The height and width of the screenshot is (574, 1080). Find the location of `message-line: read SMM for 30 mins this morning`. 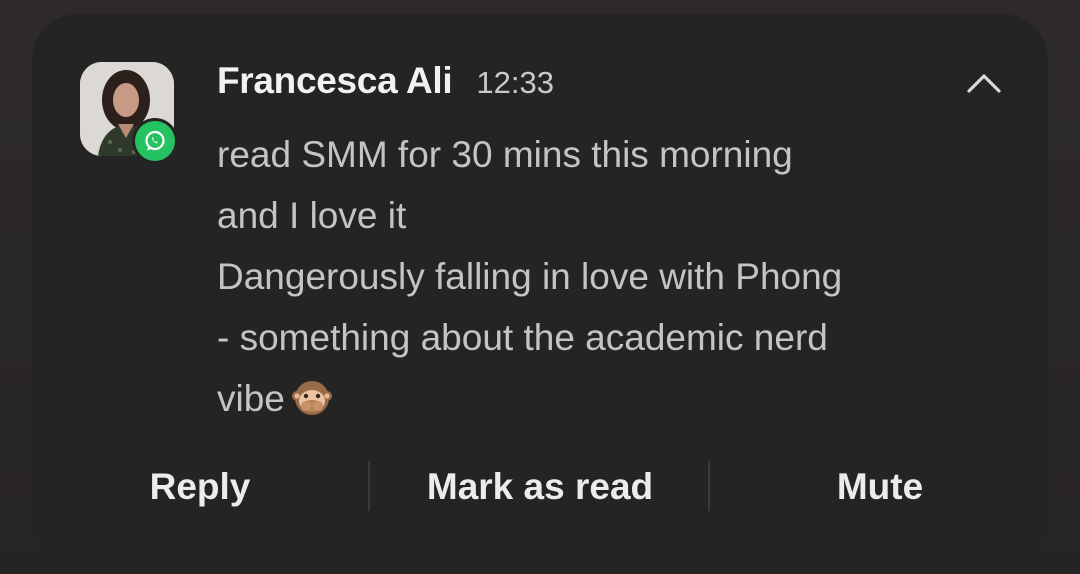

message-line: read SMM for 30 mins this morning is located at coordinates (505, 154).